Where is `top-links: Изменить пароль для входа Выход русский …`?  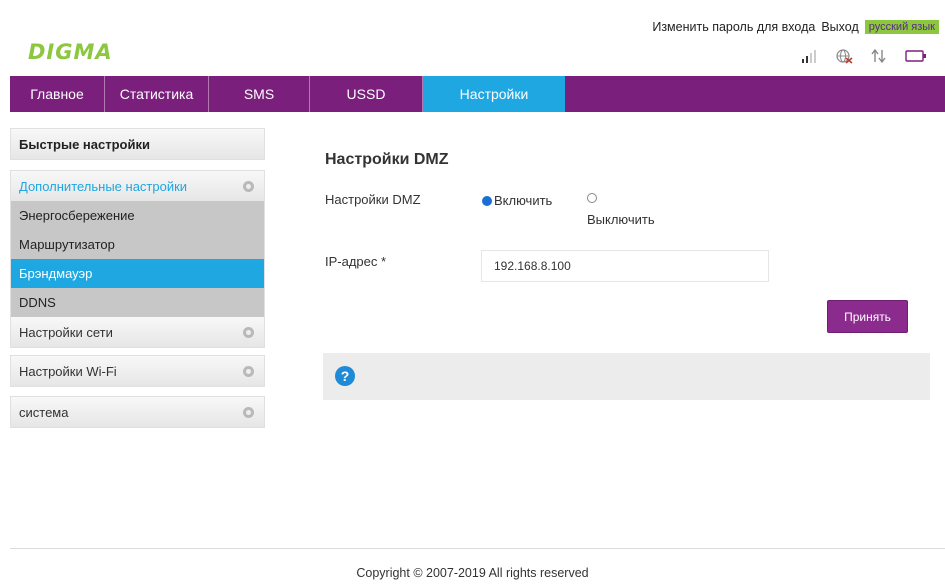 top-links: Изменить пароль для входа Выход русский … is located at coordinates (795, 27).